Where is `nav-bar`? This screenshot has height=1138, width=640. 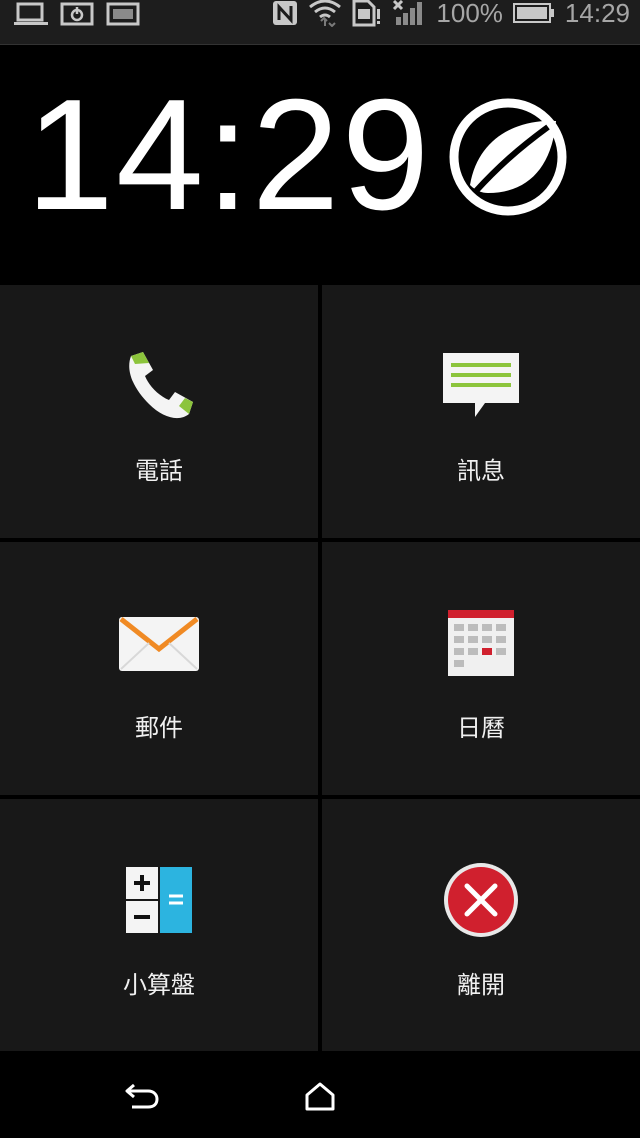
nav-bar is located at coordinates (320, 1095).